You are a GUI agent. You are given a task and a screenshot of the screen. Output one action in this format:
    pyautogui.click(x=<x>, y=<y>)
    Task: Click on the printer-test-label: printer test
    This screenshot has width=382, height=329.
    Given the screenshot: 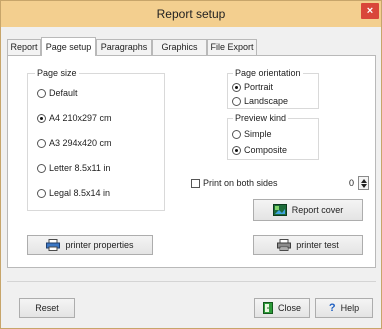 What is the action you would take?
    pyautogui.click(x=317, y=245)
    